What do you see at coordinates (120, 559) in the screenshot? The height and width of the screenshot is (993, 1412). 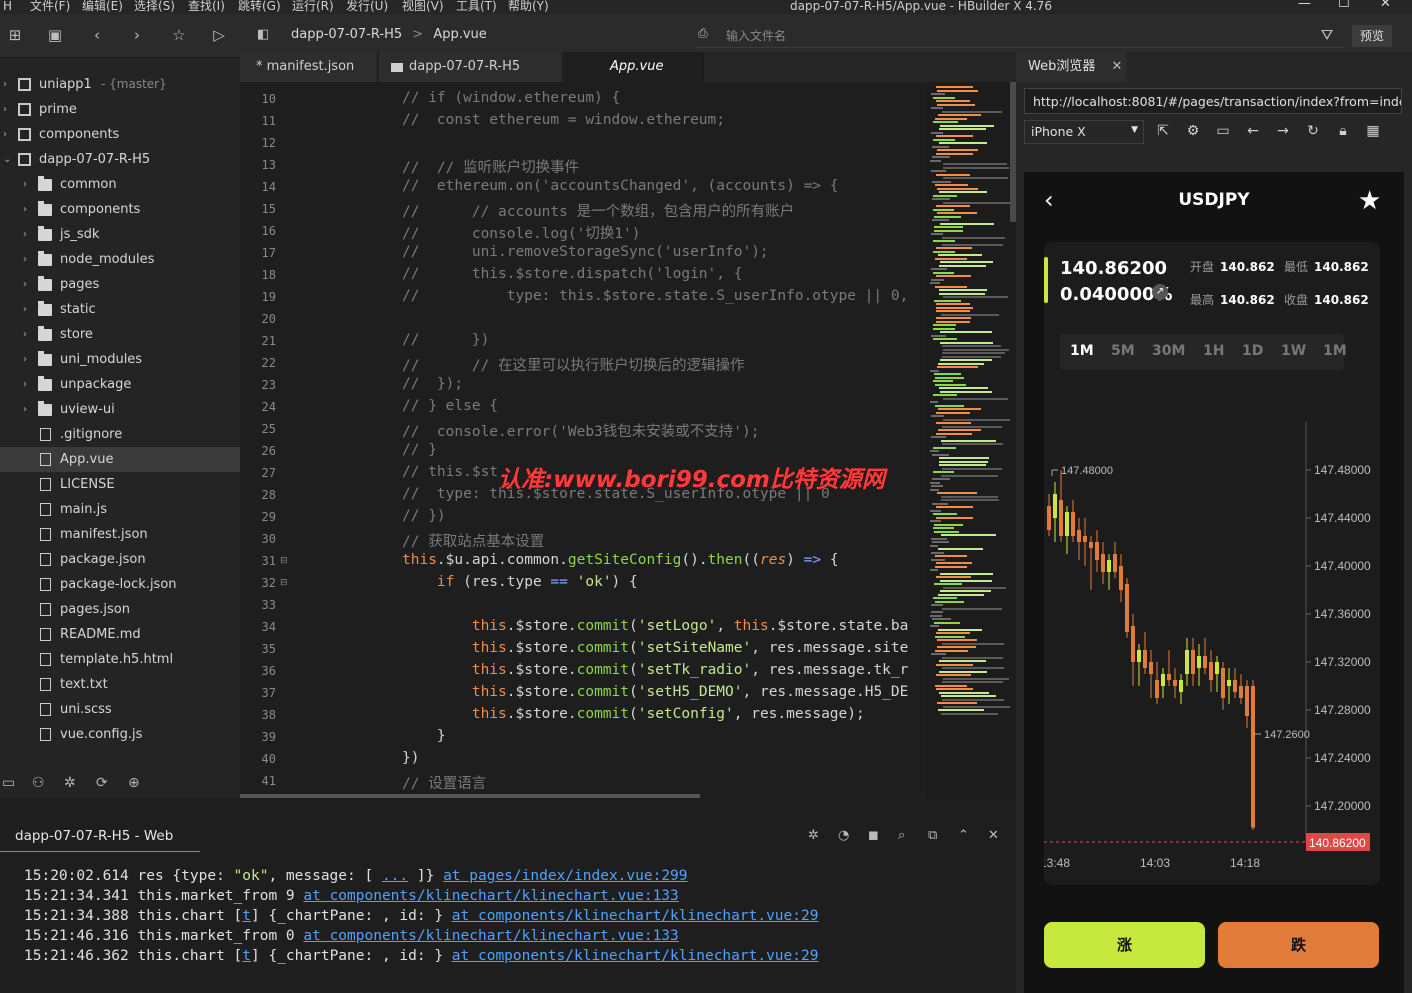 I see `tree-file: package.json` at bounding box center [120, 559].